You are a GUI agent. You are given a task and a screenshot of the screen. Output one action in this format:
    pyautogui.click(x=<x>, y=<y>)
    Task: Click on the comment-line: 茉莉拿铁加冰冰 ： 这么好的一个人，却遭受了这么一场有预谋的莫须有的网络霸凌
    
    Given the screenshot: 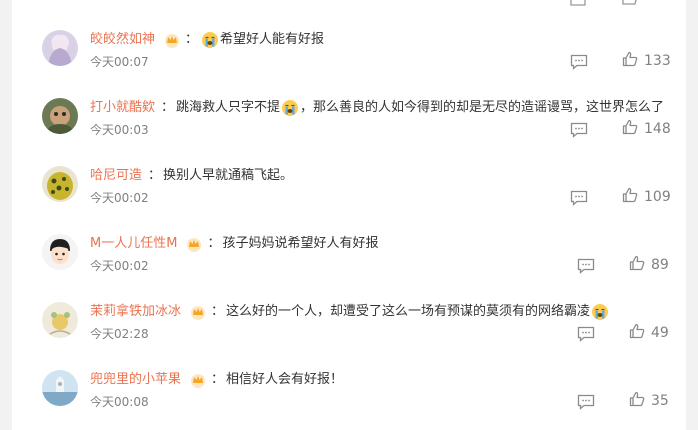 What is the action you would take?
    pyautogui.click(x=350, y=312)
    